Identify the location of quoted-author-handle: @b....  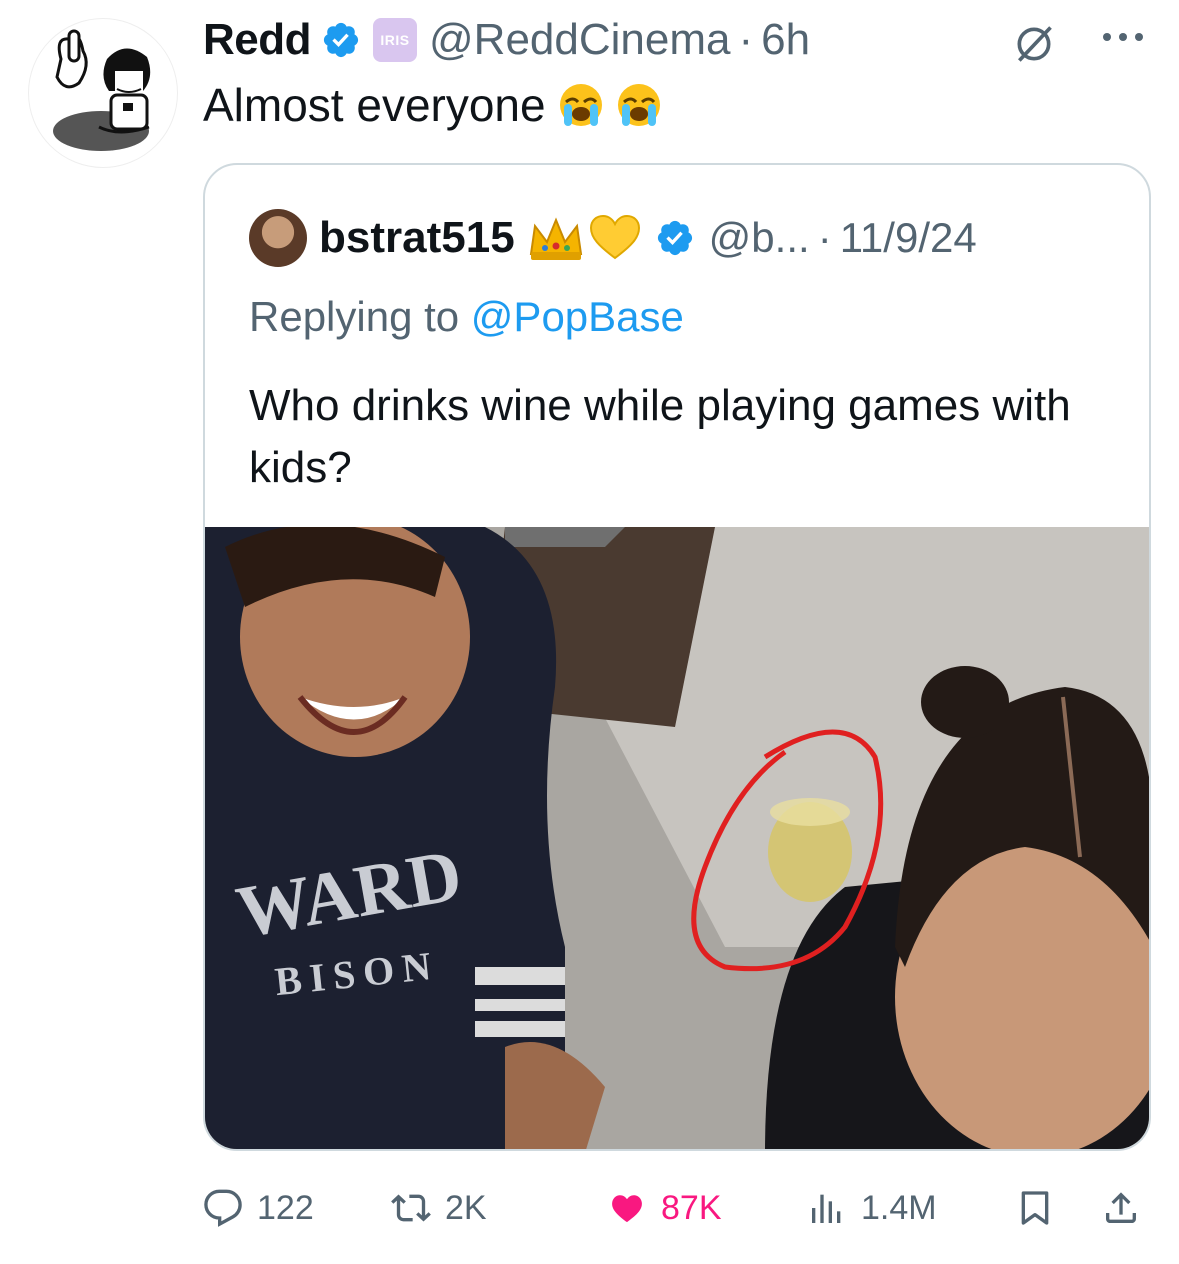
(759, 238).